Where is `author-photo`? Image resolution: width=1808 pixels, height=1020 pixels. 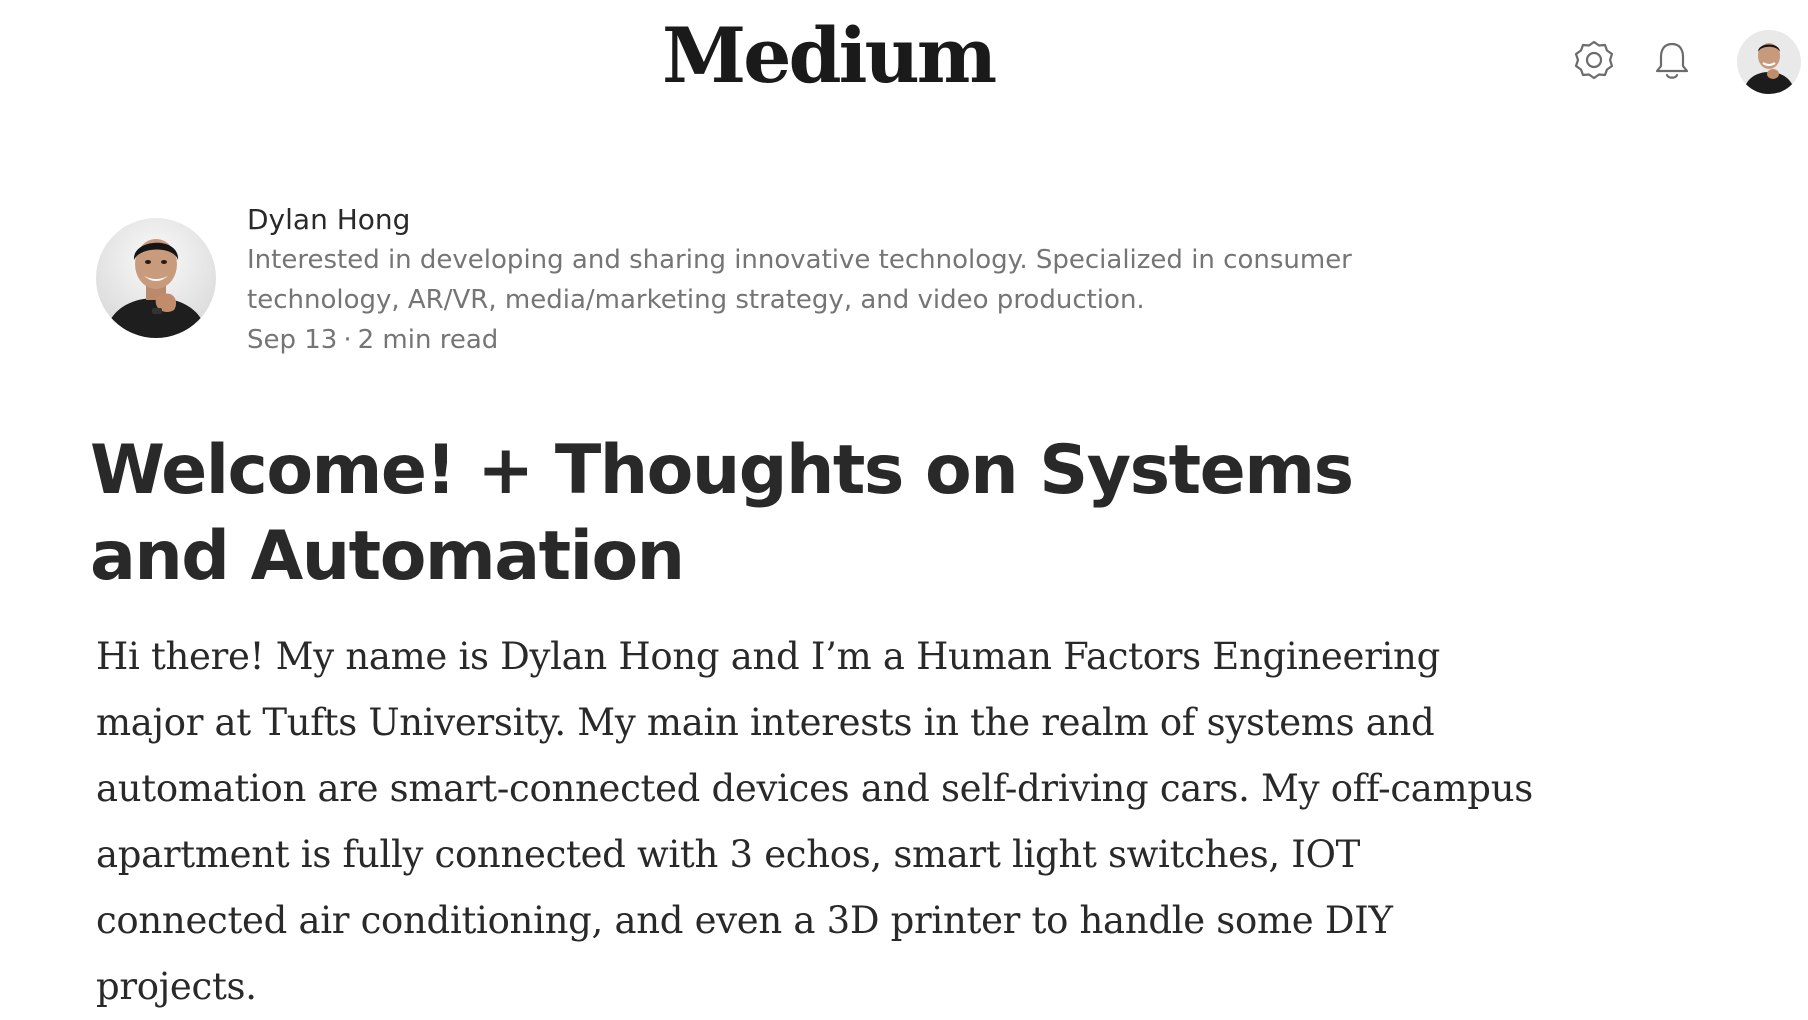
author-photo is located at coordinates (156, 278).